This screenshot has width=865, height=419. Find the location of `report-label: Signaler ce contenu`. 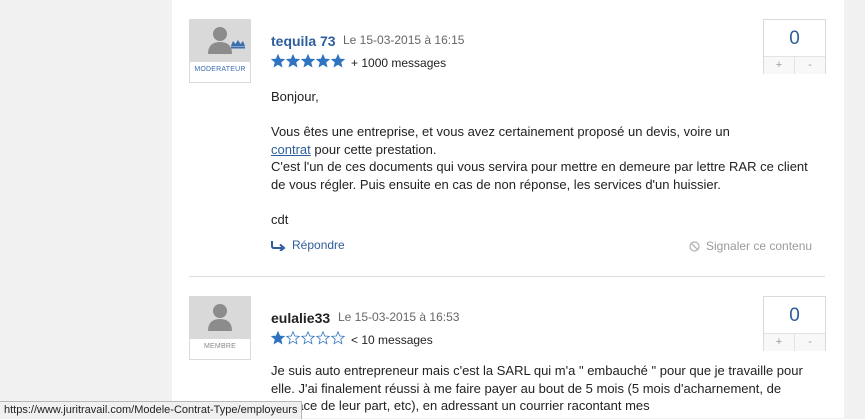

report-label: Signaler ce contenu is located at coordinates (759, 246).